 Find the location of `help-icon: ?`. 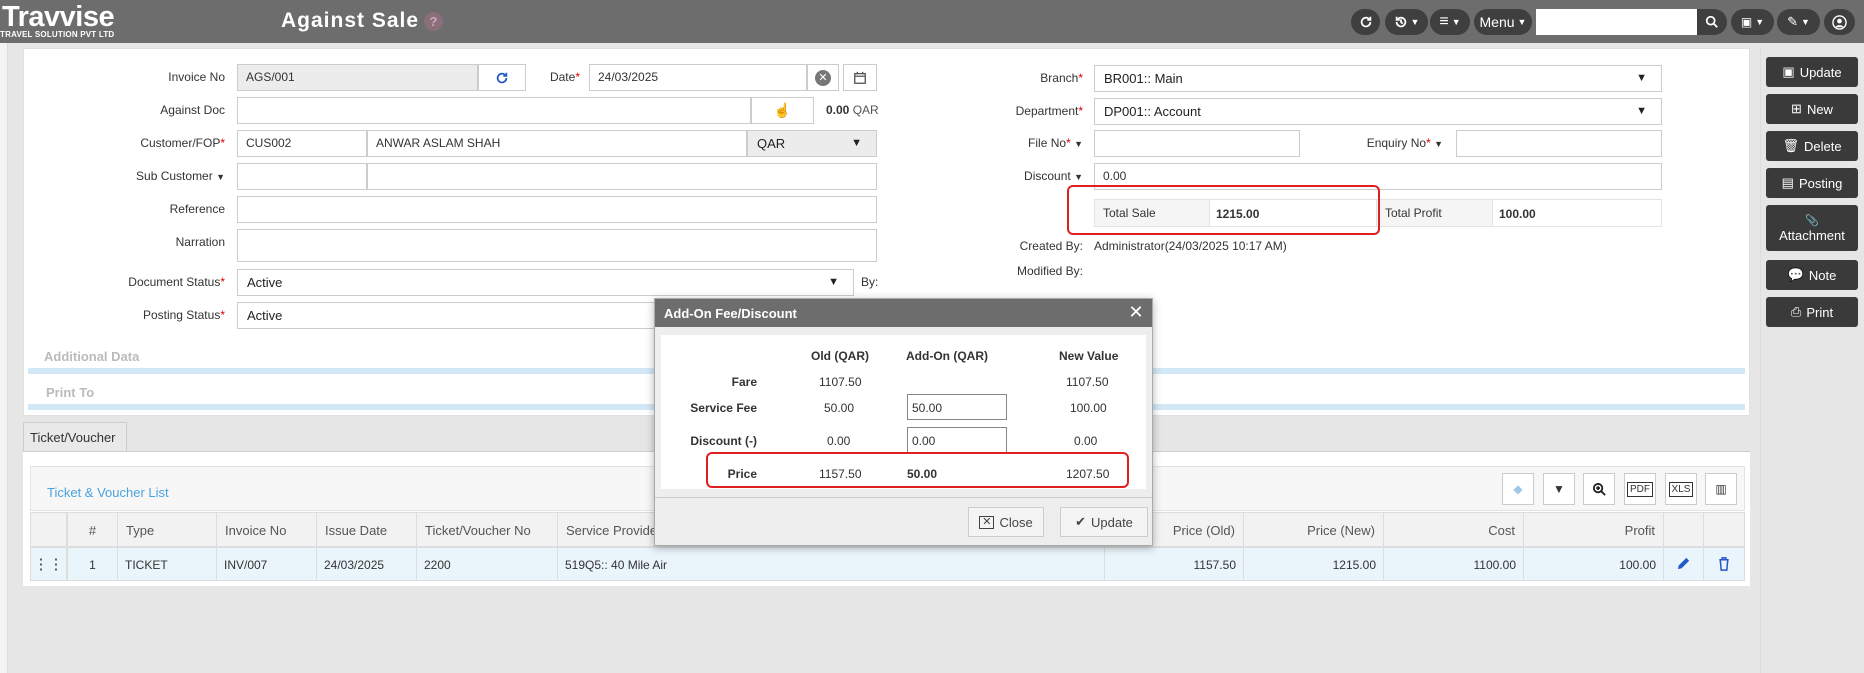

help-icon: ? is located at coordinates (433, 21).